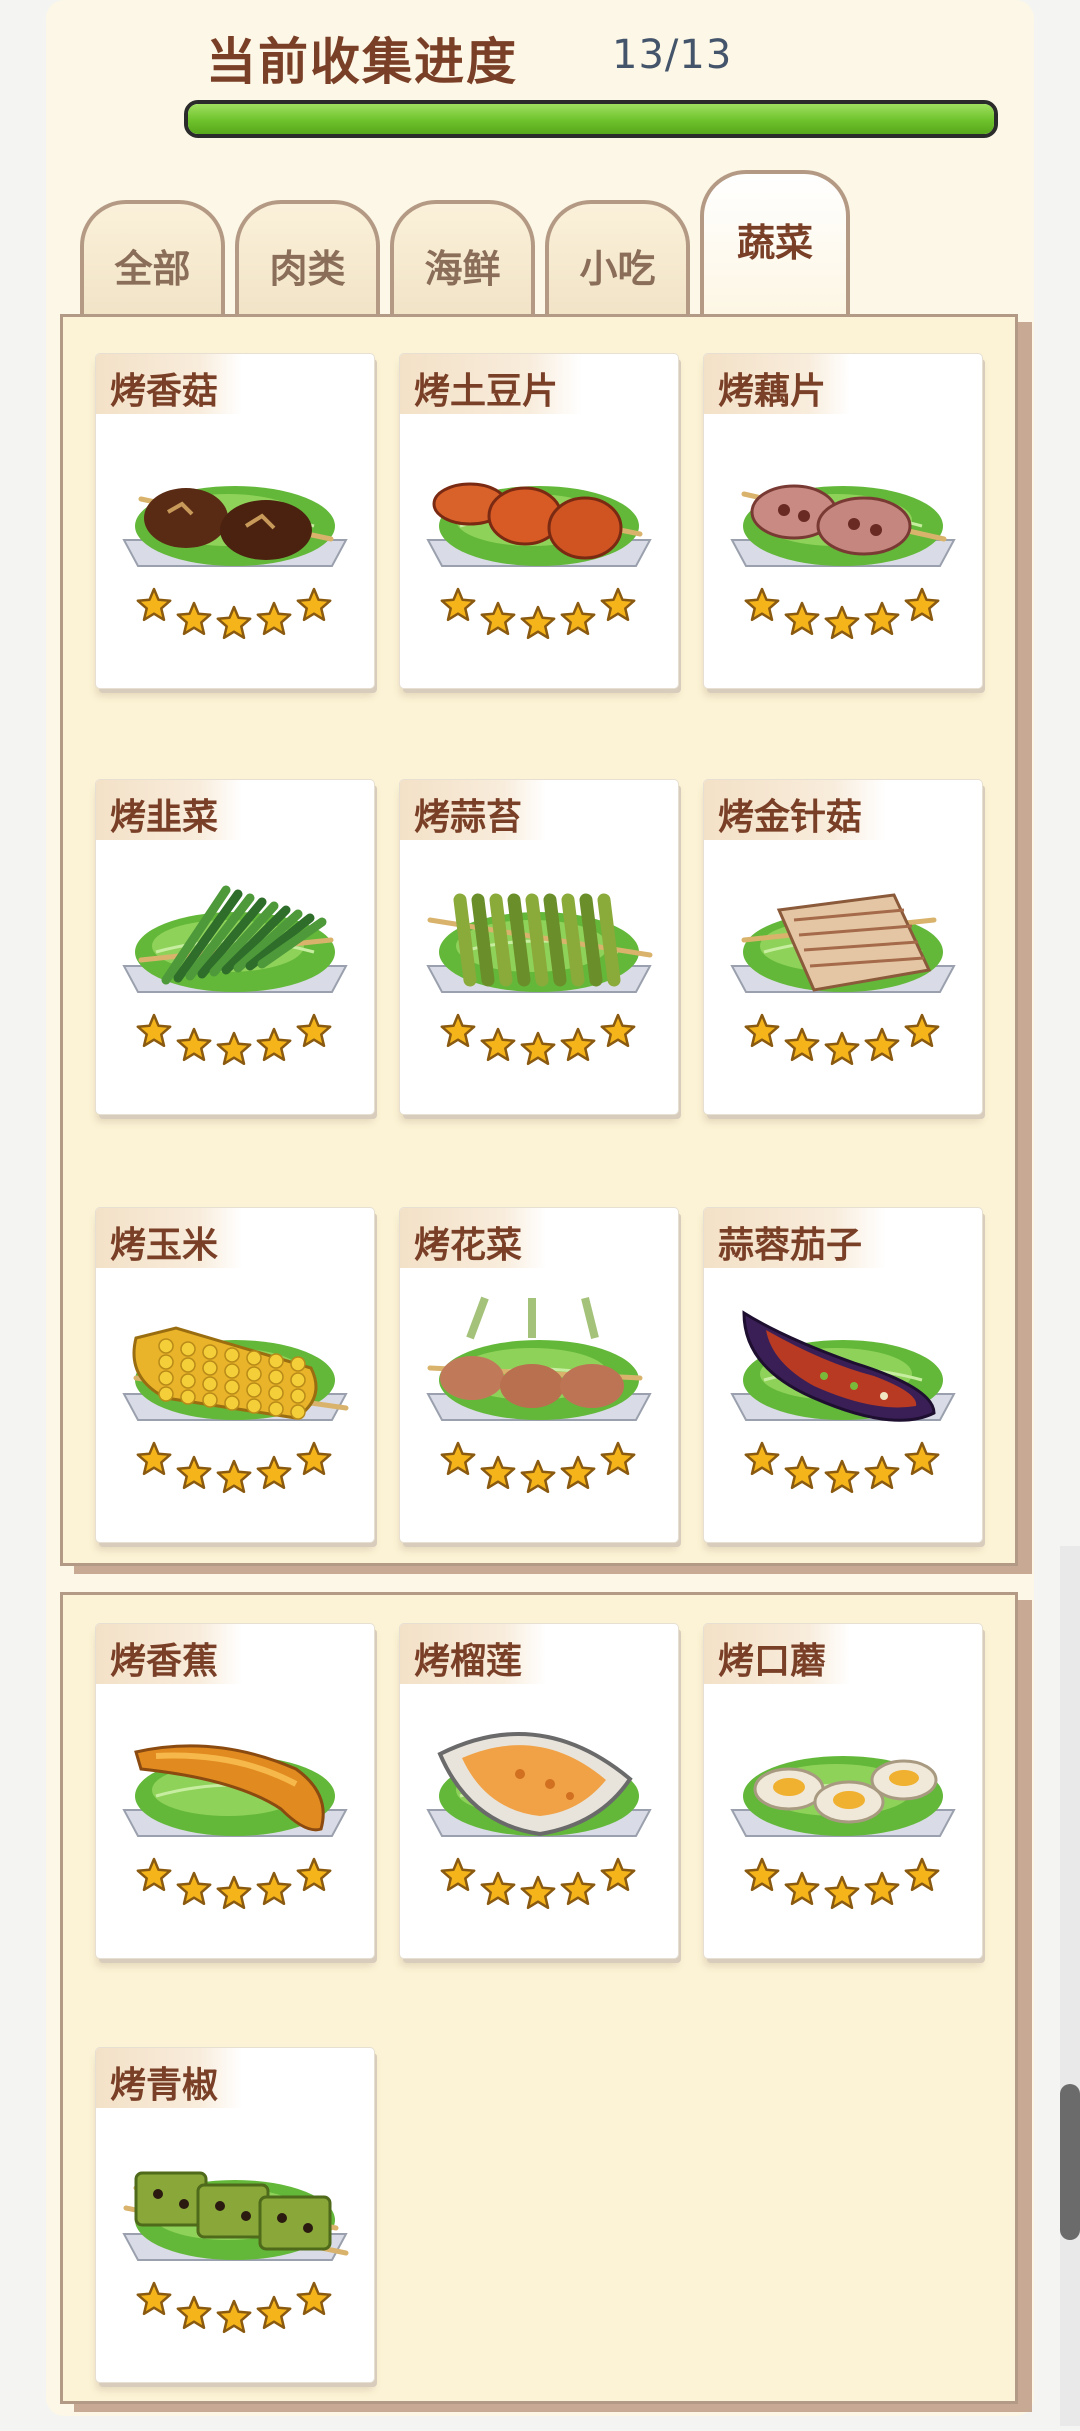 The image size is (1080, 2431). Describe the element at coordinates (539, 979) in the screenshot. I see `garlic-shoot-icon` at that location.